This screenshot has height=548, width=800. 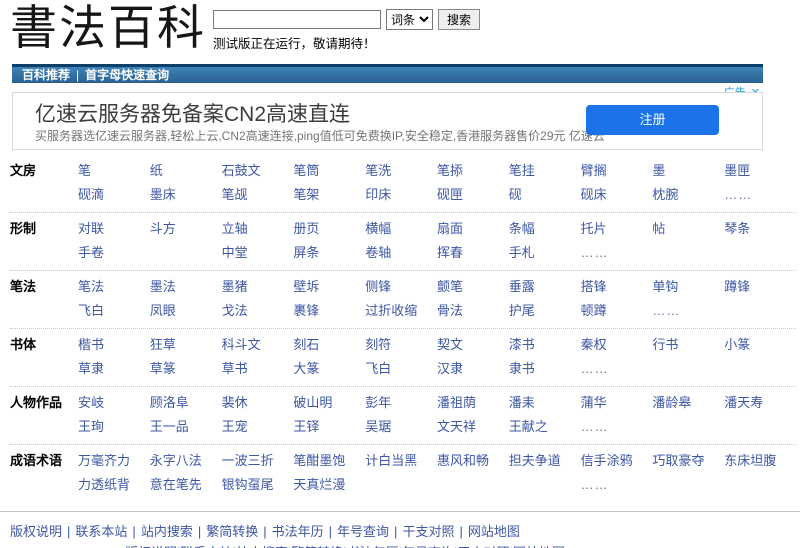 I want to click on footer-link-6: 干支对照, so click(x=428, y=531).